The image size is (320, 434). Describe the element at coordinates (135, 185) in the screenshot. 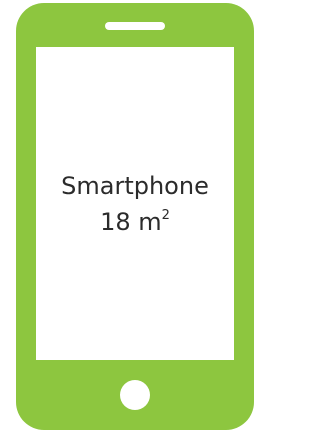

I see `device-label: Smartphone` at that location.